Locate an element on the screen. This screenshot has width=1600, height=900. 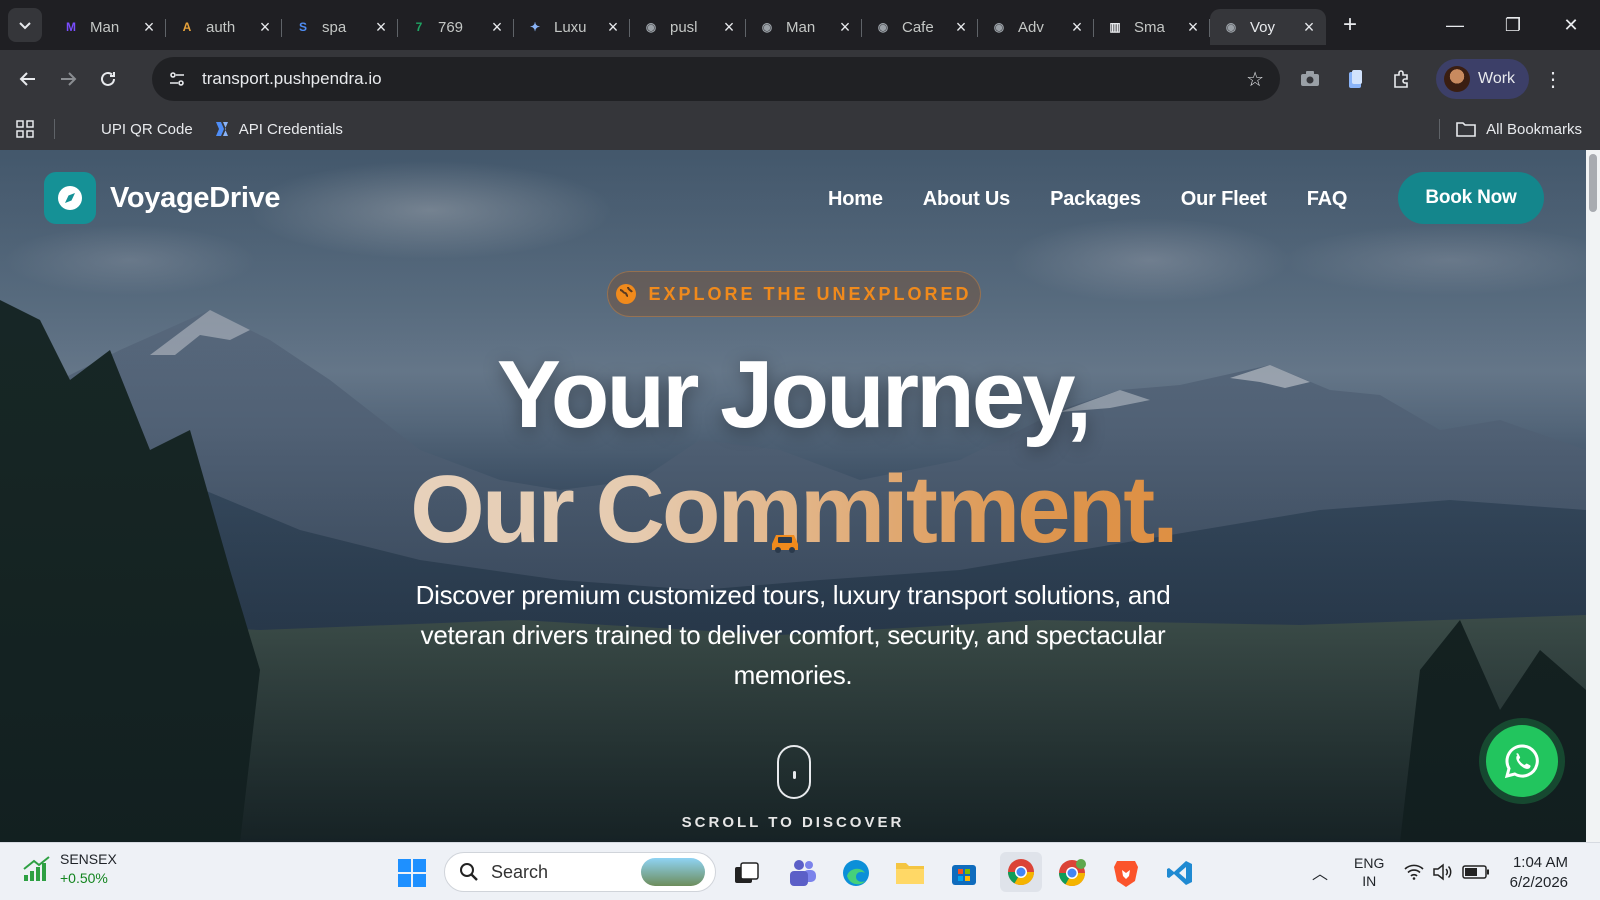
windows-start-icon is located at coordinates (412, 873).